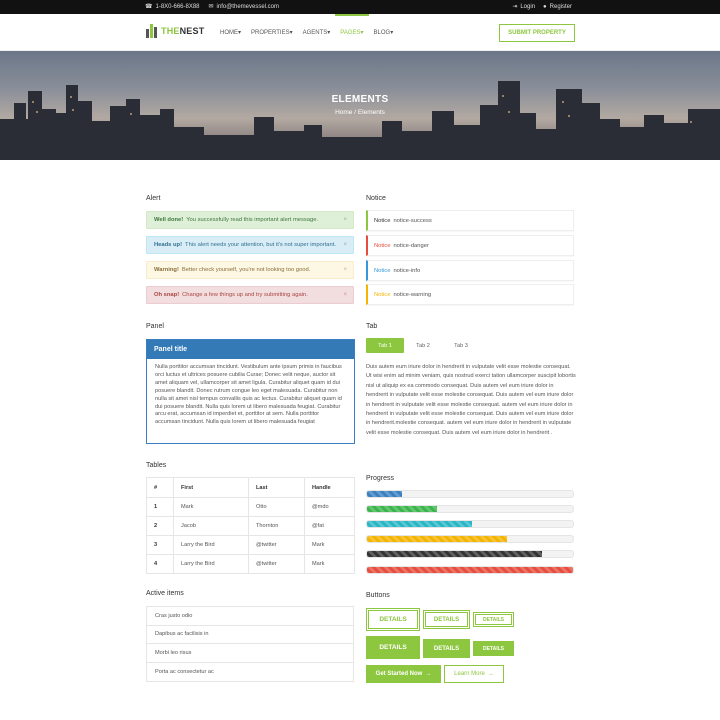  I want to click on login-link: ⇥ Login, so click(523, 7).